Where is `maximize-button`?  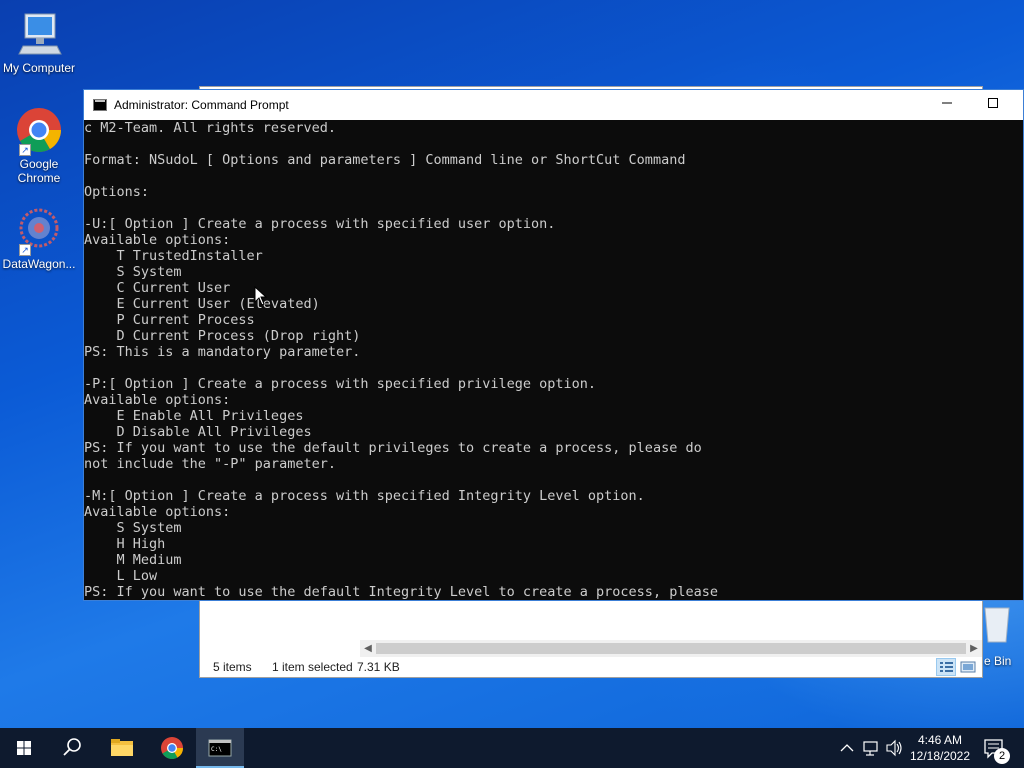
maximize-button is located at coordinates (993, 105).